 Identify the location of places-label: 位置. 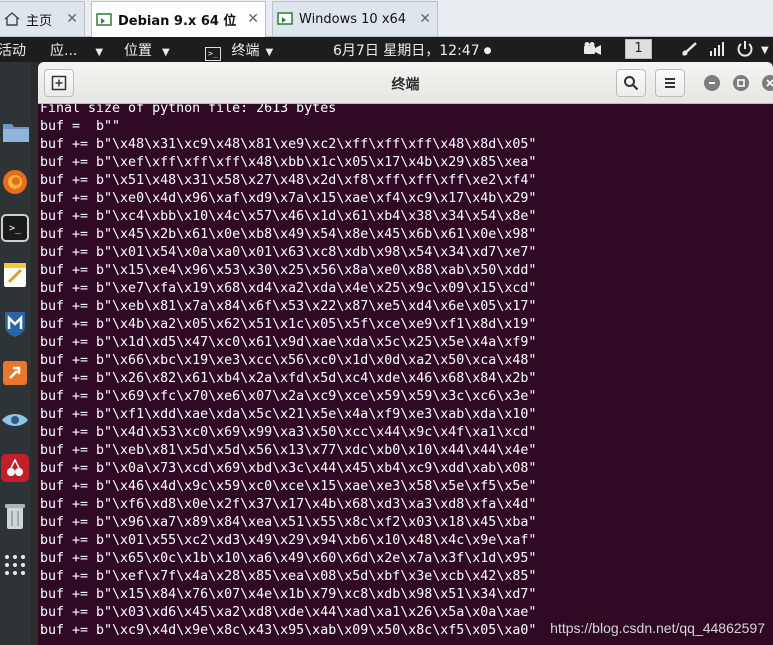
(138, 51).